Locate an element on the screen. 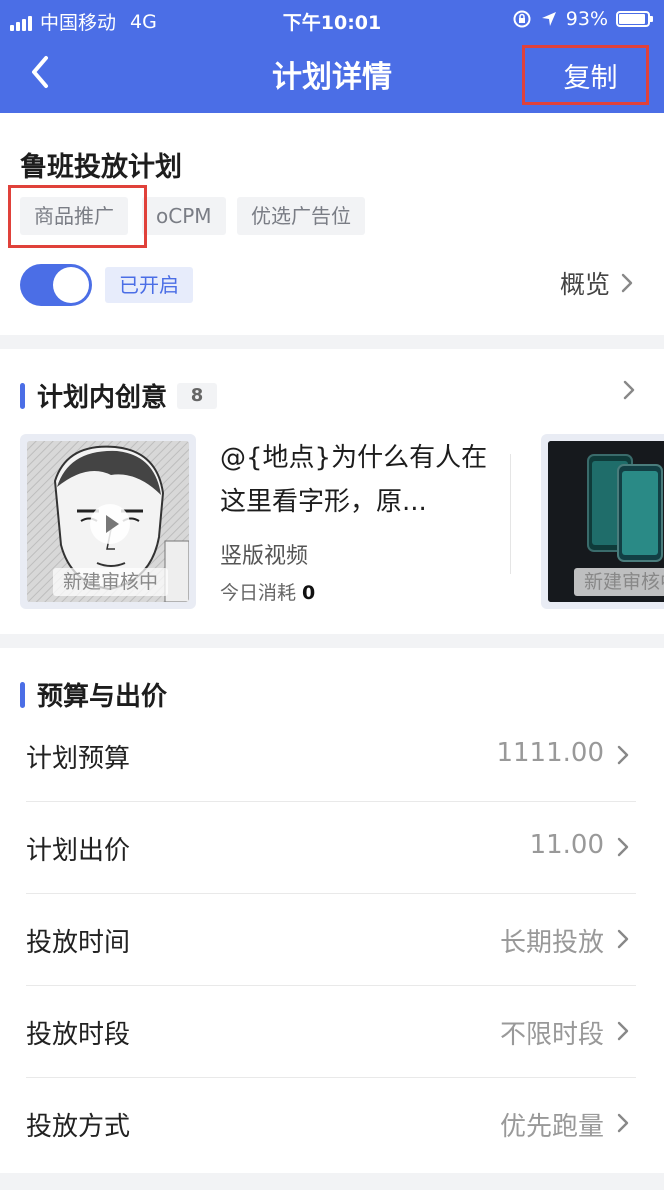 The image size is (664, 1190). battery-percent: 93% is located at coordinates (586, 19).